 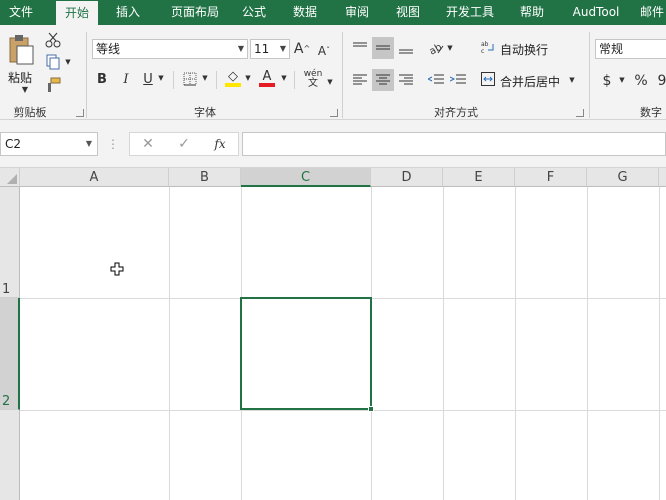 I want to click on number-group-label: 数字, so click(x=651, y=112).